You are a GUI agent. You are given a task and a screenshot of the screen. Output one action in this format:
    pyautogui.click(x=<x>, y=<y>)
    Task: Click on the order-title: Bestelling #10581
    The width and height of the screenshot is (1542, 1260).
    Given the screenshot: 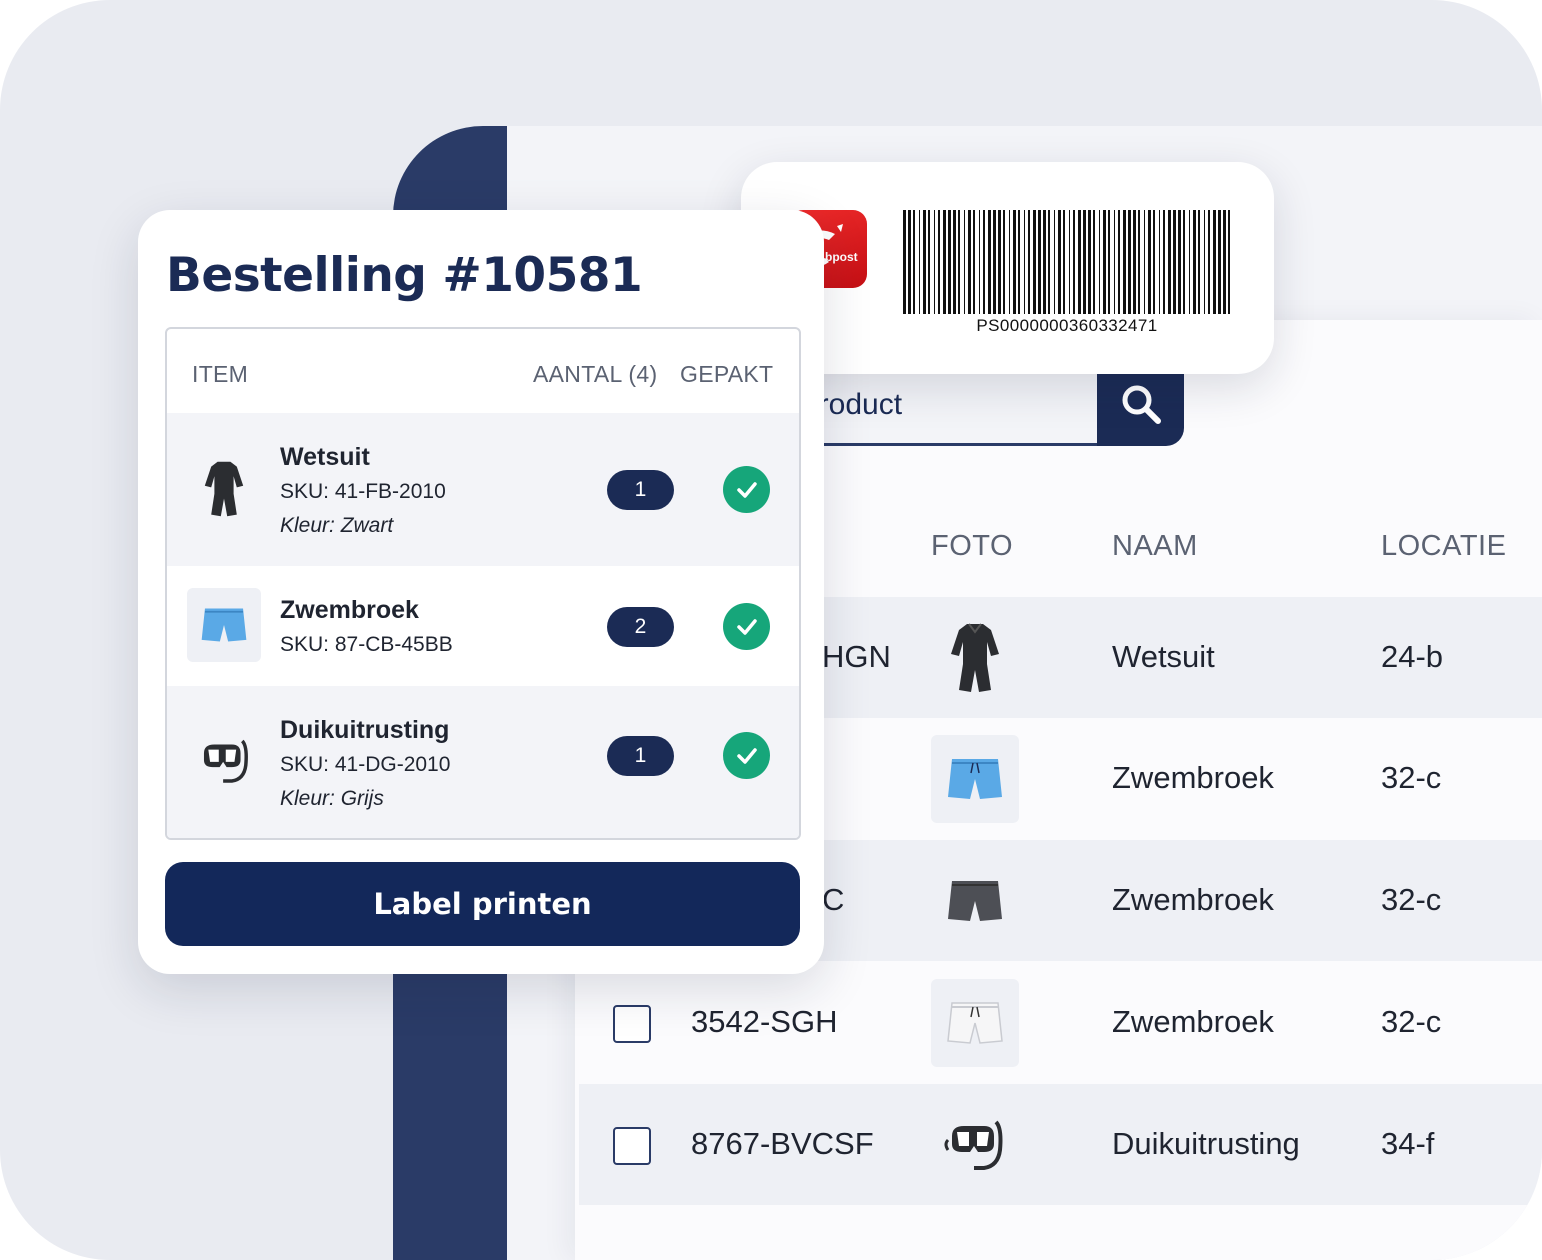 What is the action you would take?
    pyautogui.click(x=404, y=275)
    